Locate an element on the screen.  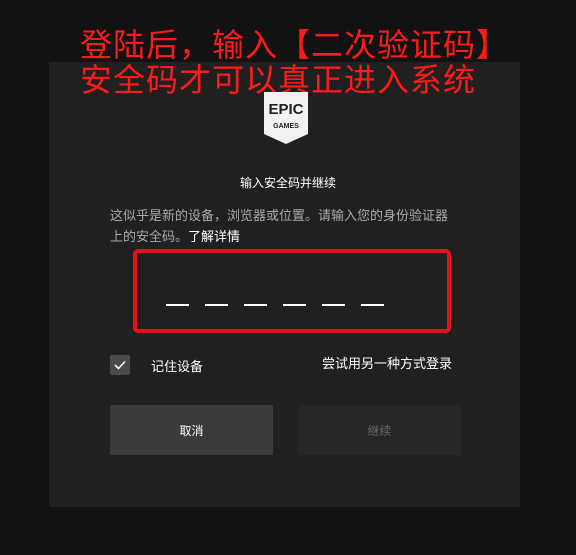
learn-more-link: 了解详情 is located at coordinates (214, 237).